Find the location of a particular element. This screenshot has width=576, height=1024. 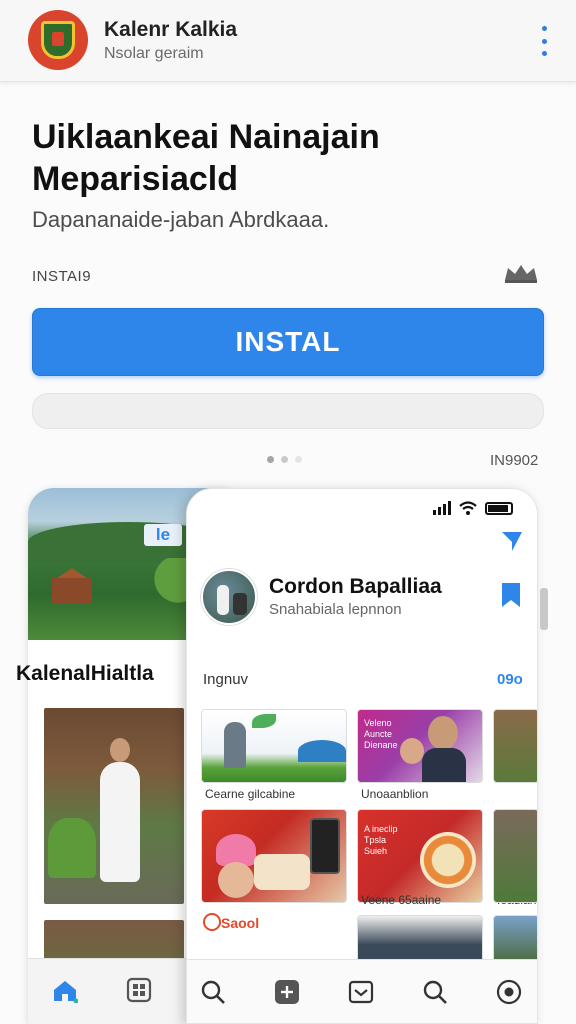

app-header: Kalenr Kalkia Nsolar geraim is located at coordinates (288, 41).